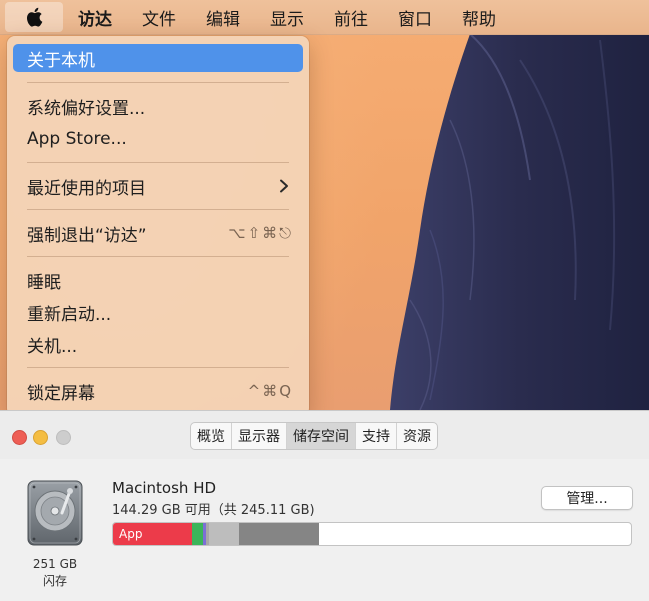  I want to click on hard-drive-icon, so click(55, 513).